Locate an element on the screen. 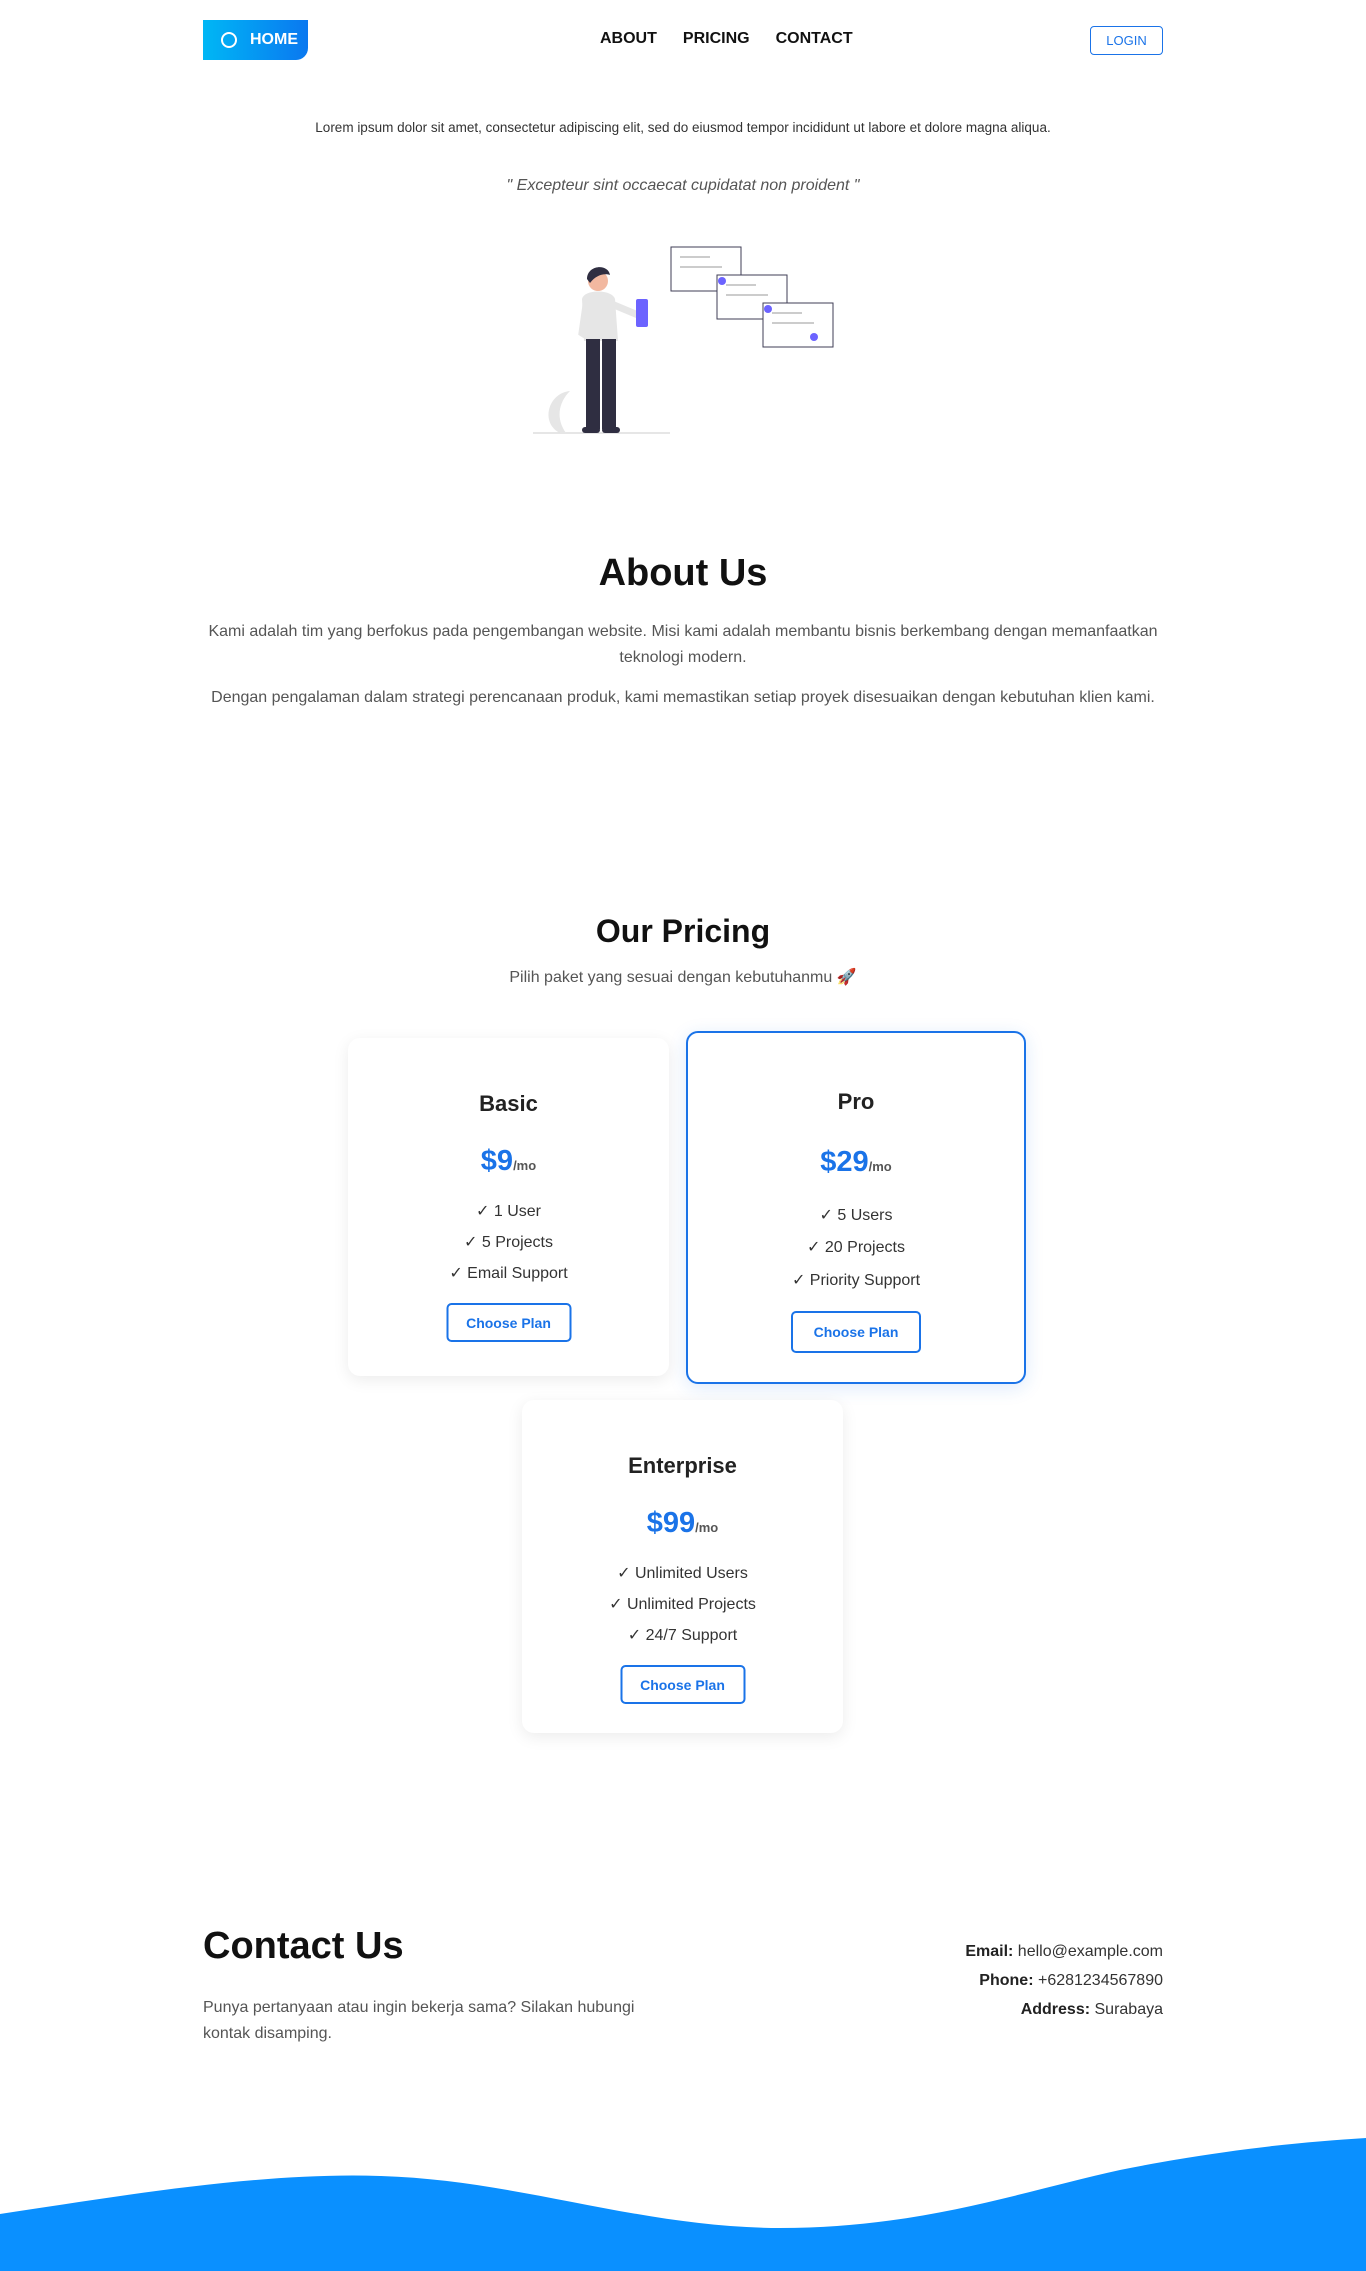  email-value: hello@example.com is located at coordinates (1090, 1951).